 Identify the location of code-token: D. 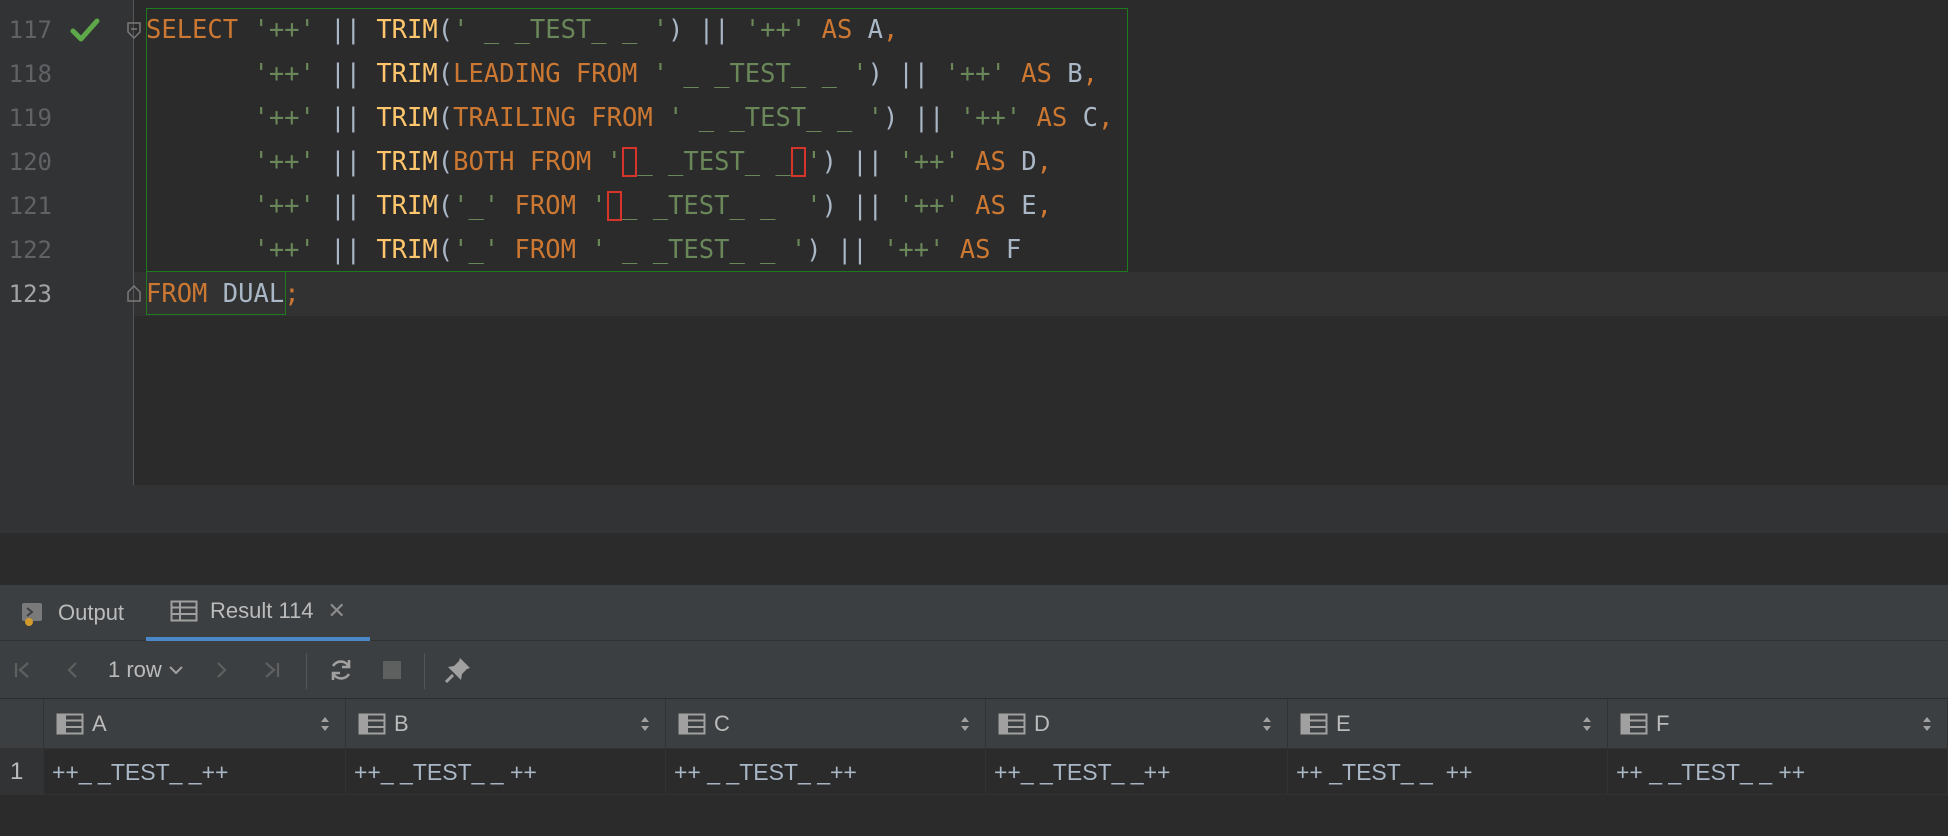
(1021, 162).